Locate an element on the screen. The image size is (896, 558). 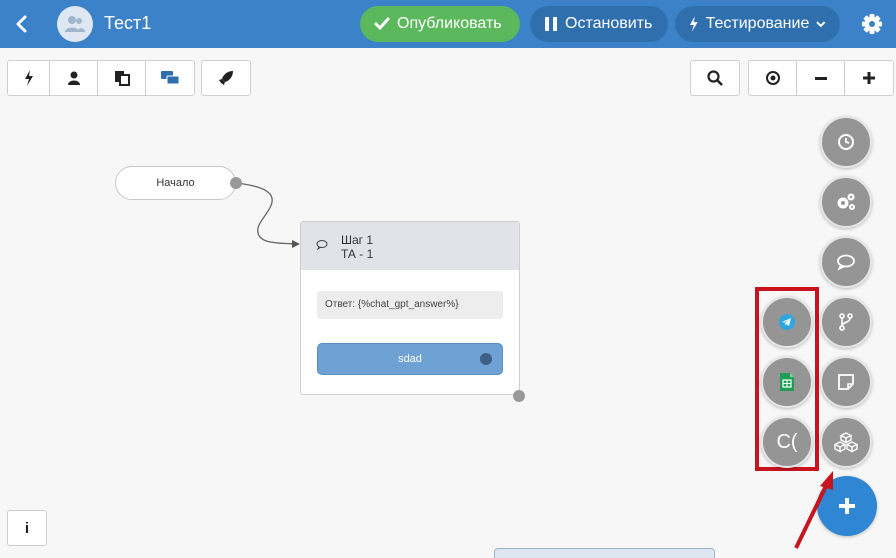
info-label: i is located at coordinates (27, 528).